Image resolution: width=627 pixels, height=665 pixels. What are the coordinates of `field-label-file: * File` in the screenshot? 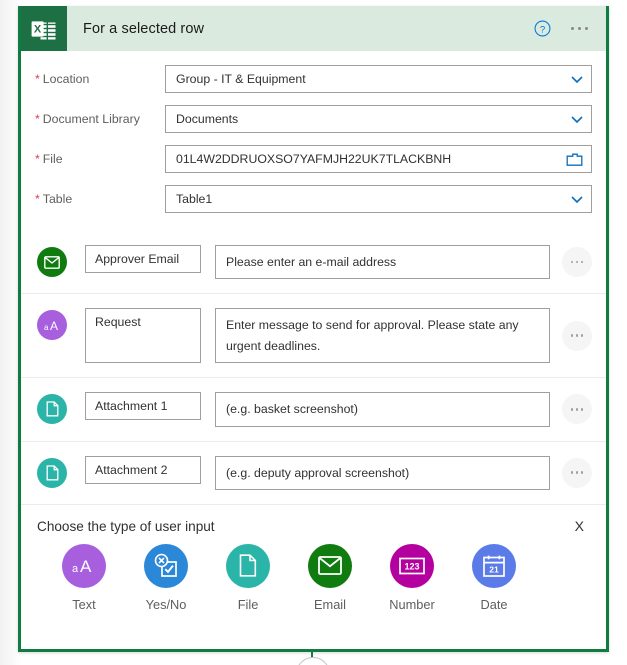 It's located at (100, 159).